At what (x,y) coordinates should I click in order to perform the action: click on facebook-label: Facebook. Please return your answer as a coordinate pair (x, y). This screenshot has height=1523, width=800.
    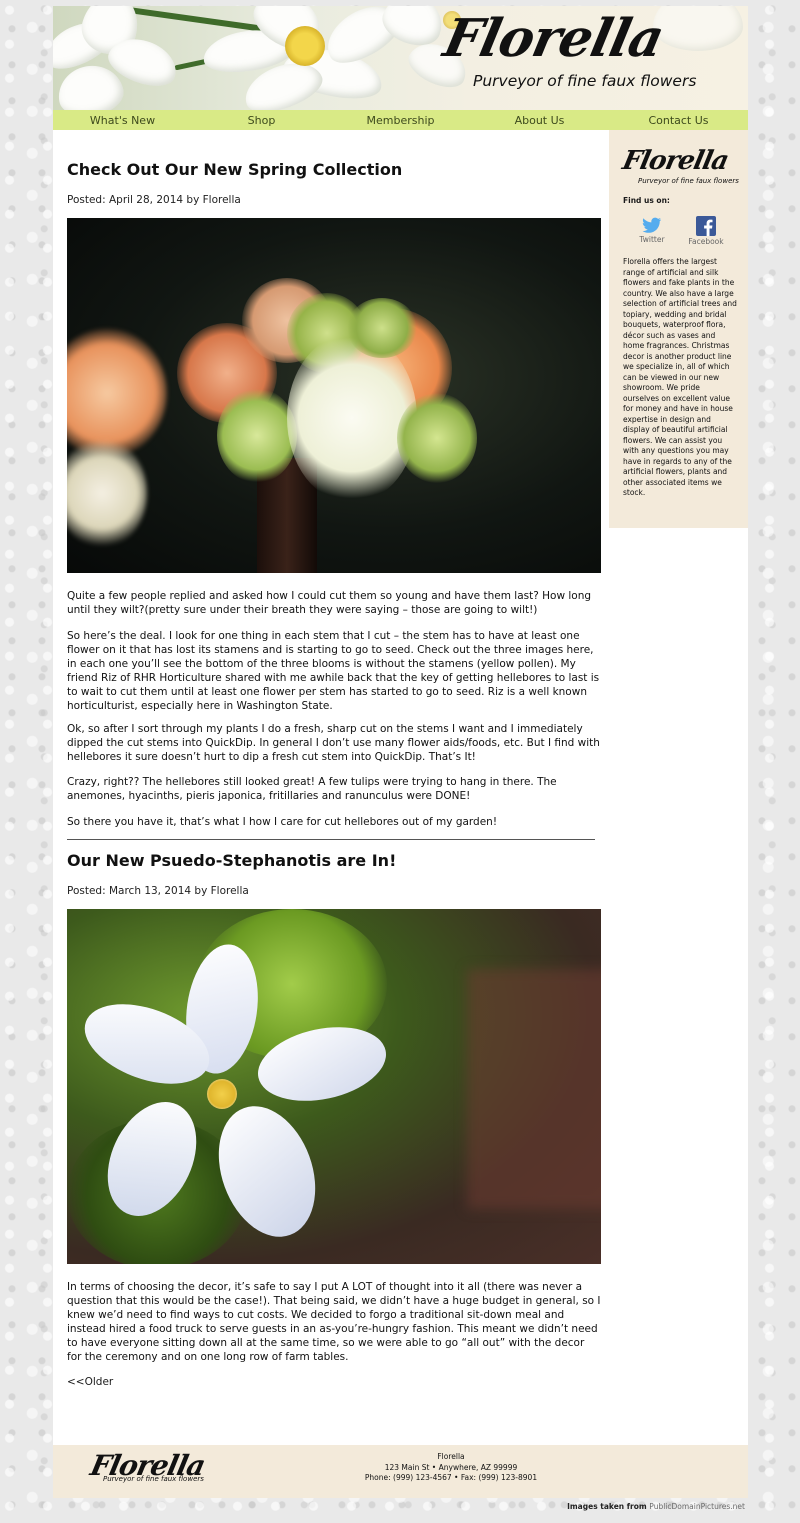
    Looking at the image, I should click on (706, 241).